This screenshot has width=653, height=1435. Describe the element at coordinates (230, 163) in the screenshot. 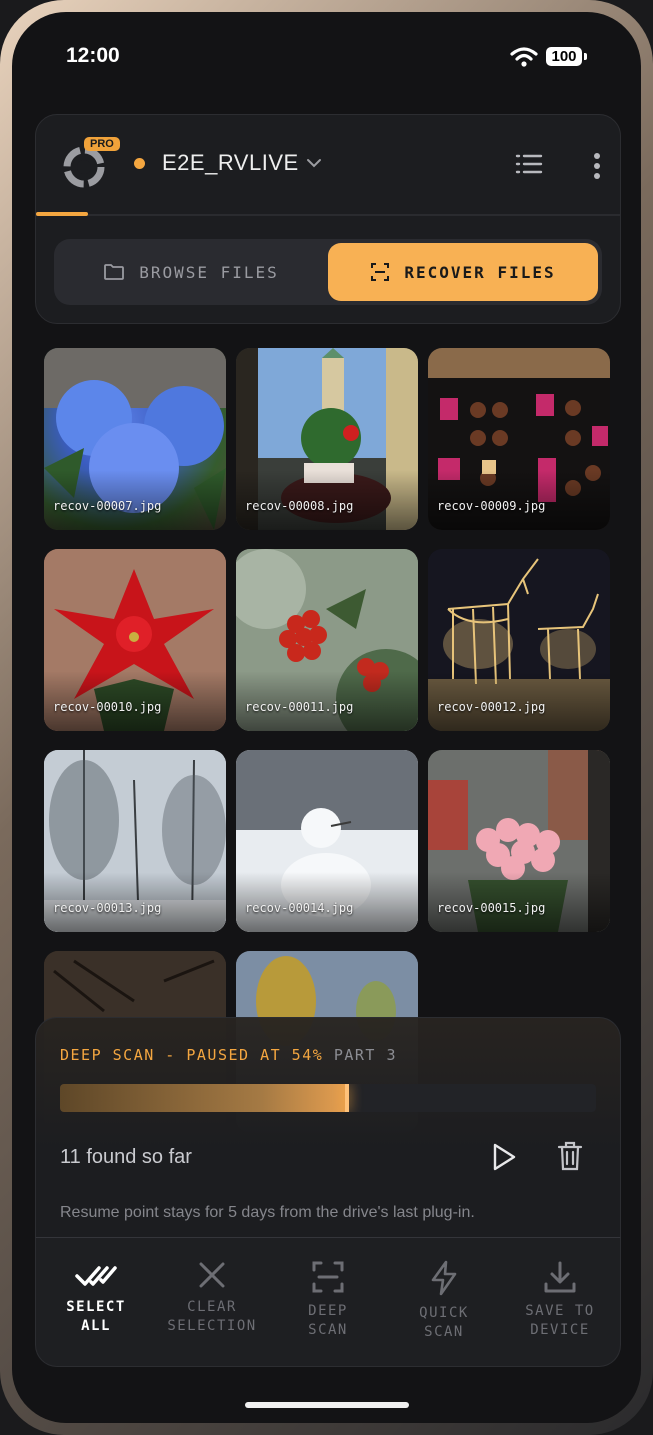

I see `drive-selector: E2E_RVLIVE` at that location.